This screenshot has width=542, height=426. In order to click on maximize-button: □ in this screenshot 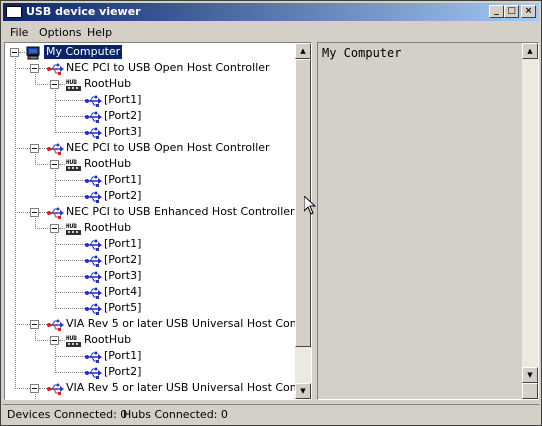, I will do `click(511, 11)`.